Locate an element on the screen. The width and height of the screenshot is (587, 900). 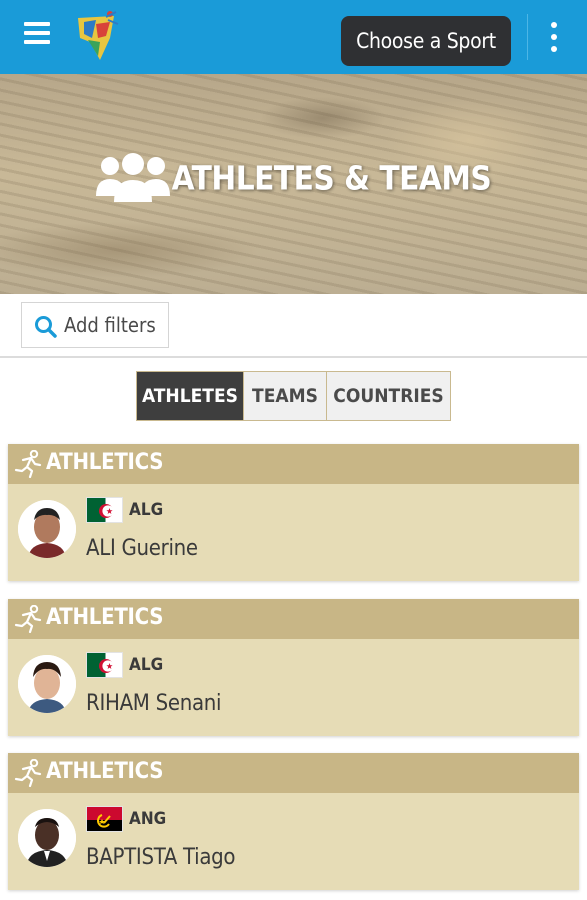
country-code: ANG is located at coordinates (148, 819).